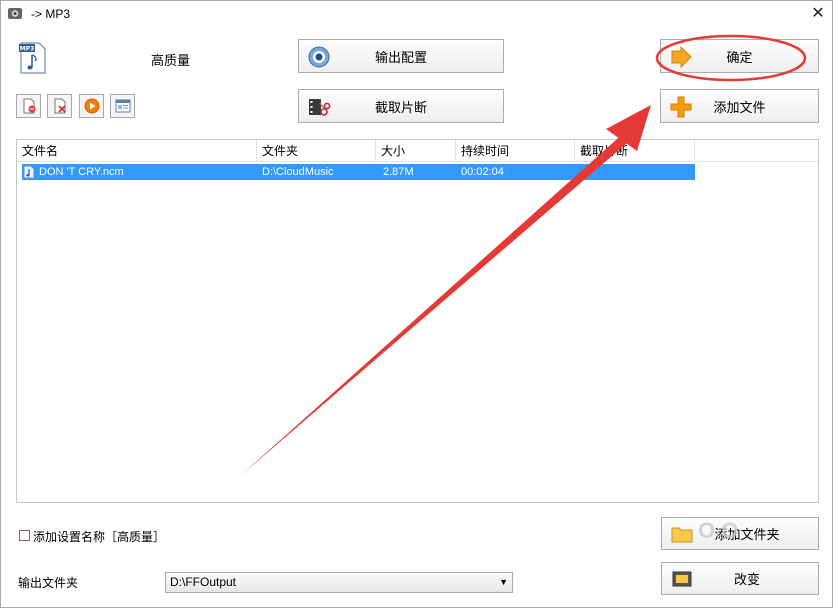 The height and width of the screenshot is (608, 833). Describe the element at coordinates (99, 537) in the screenshot. I see `add-setting-name-label: 添加设置名称［高质量］` at that location.